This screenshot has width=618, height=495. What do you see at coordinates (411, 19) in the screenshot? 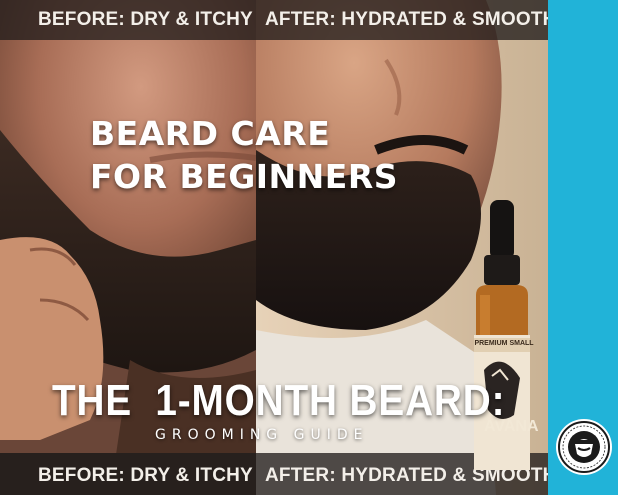
I see `top-after-caption: AFTER: HYDRATED & SMOOTH` at bounding box center [411, 19].